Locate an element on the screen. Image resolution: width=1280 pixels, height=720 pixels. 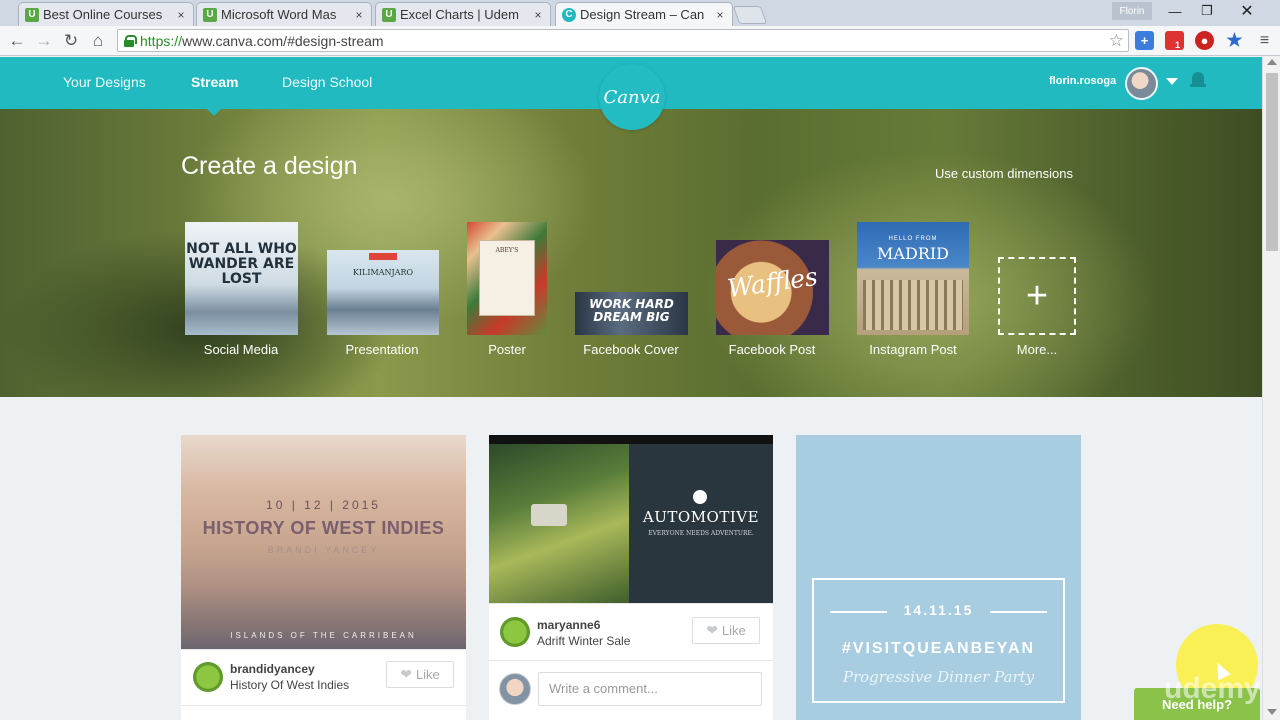
card-footer: maryanne6 Adrift Winter Sale ❤ Like is located at coordinates (631, 631).